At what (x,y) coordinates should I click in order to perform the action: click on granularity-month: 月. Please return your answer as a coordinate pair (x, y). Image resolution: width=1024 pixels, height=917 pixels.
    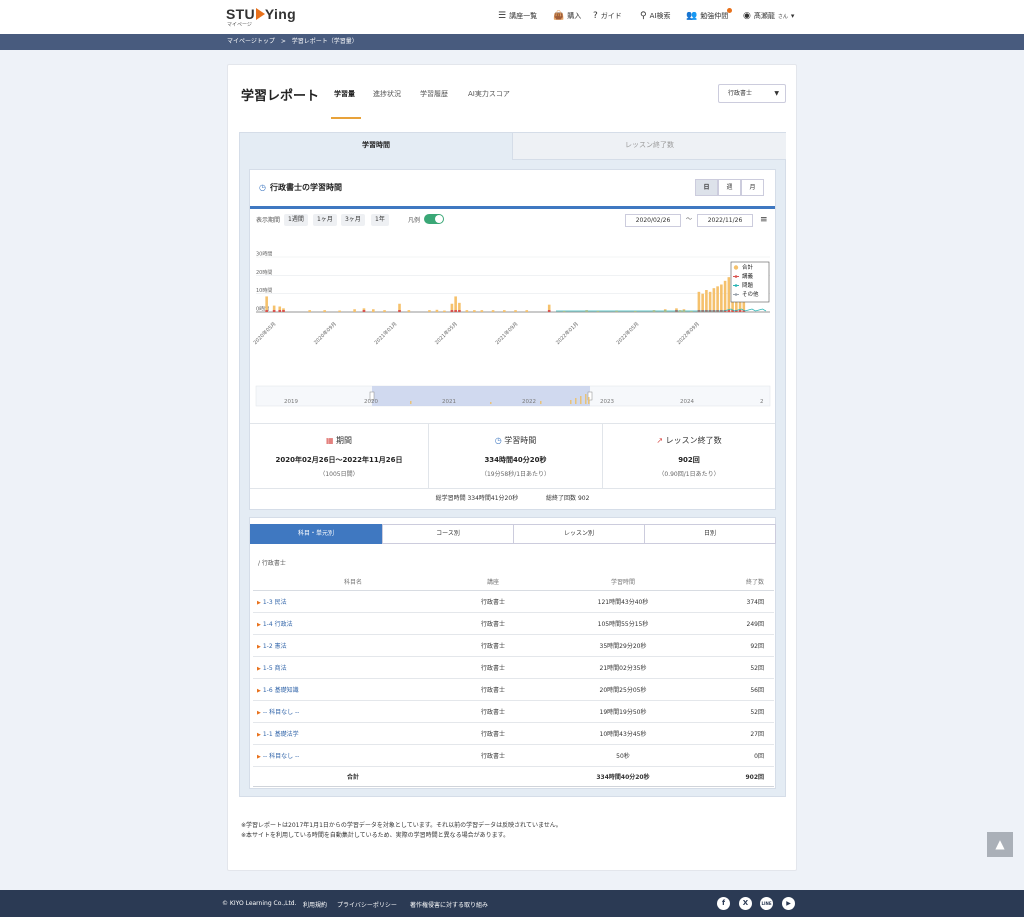
    Looking at the image, I should click on (752, 187).